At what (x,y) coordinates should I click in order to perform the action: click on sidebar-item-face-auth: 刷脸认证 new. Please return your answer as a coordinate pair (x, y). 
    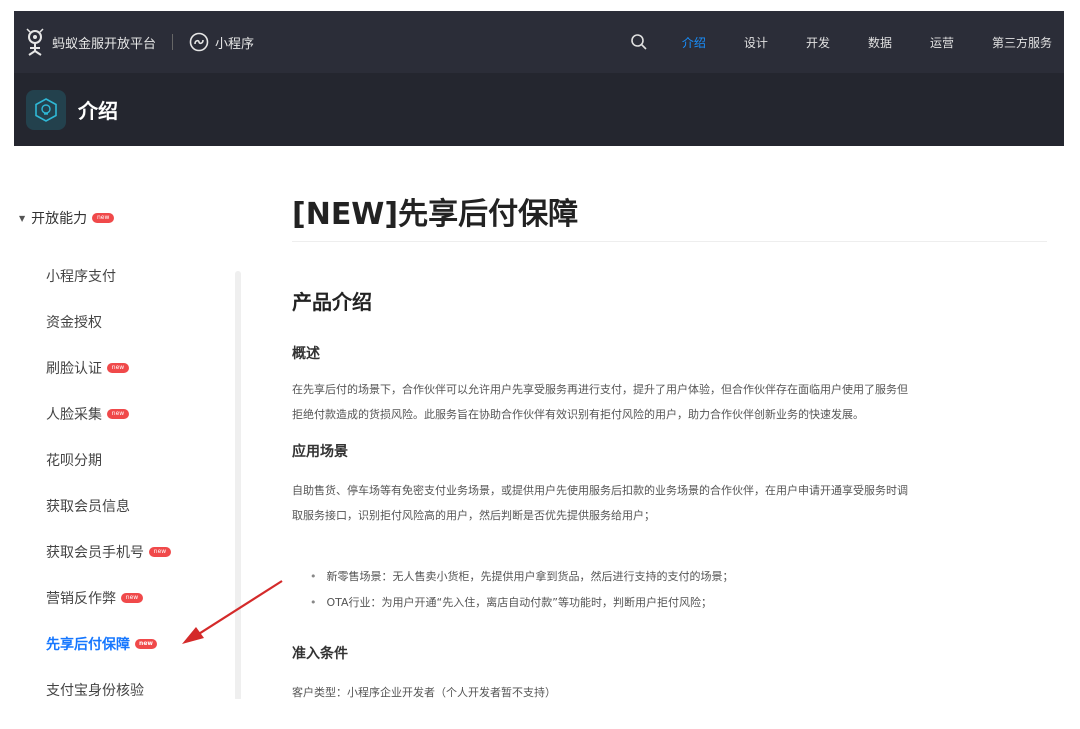
    Looking at the image, I should click on (87, 368).